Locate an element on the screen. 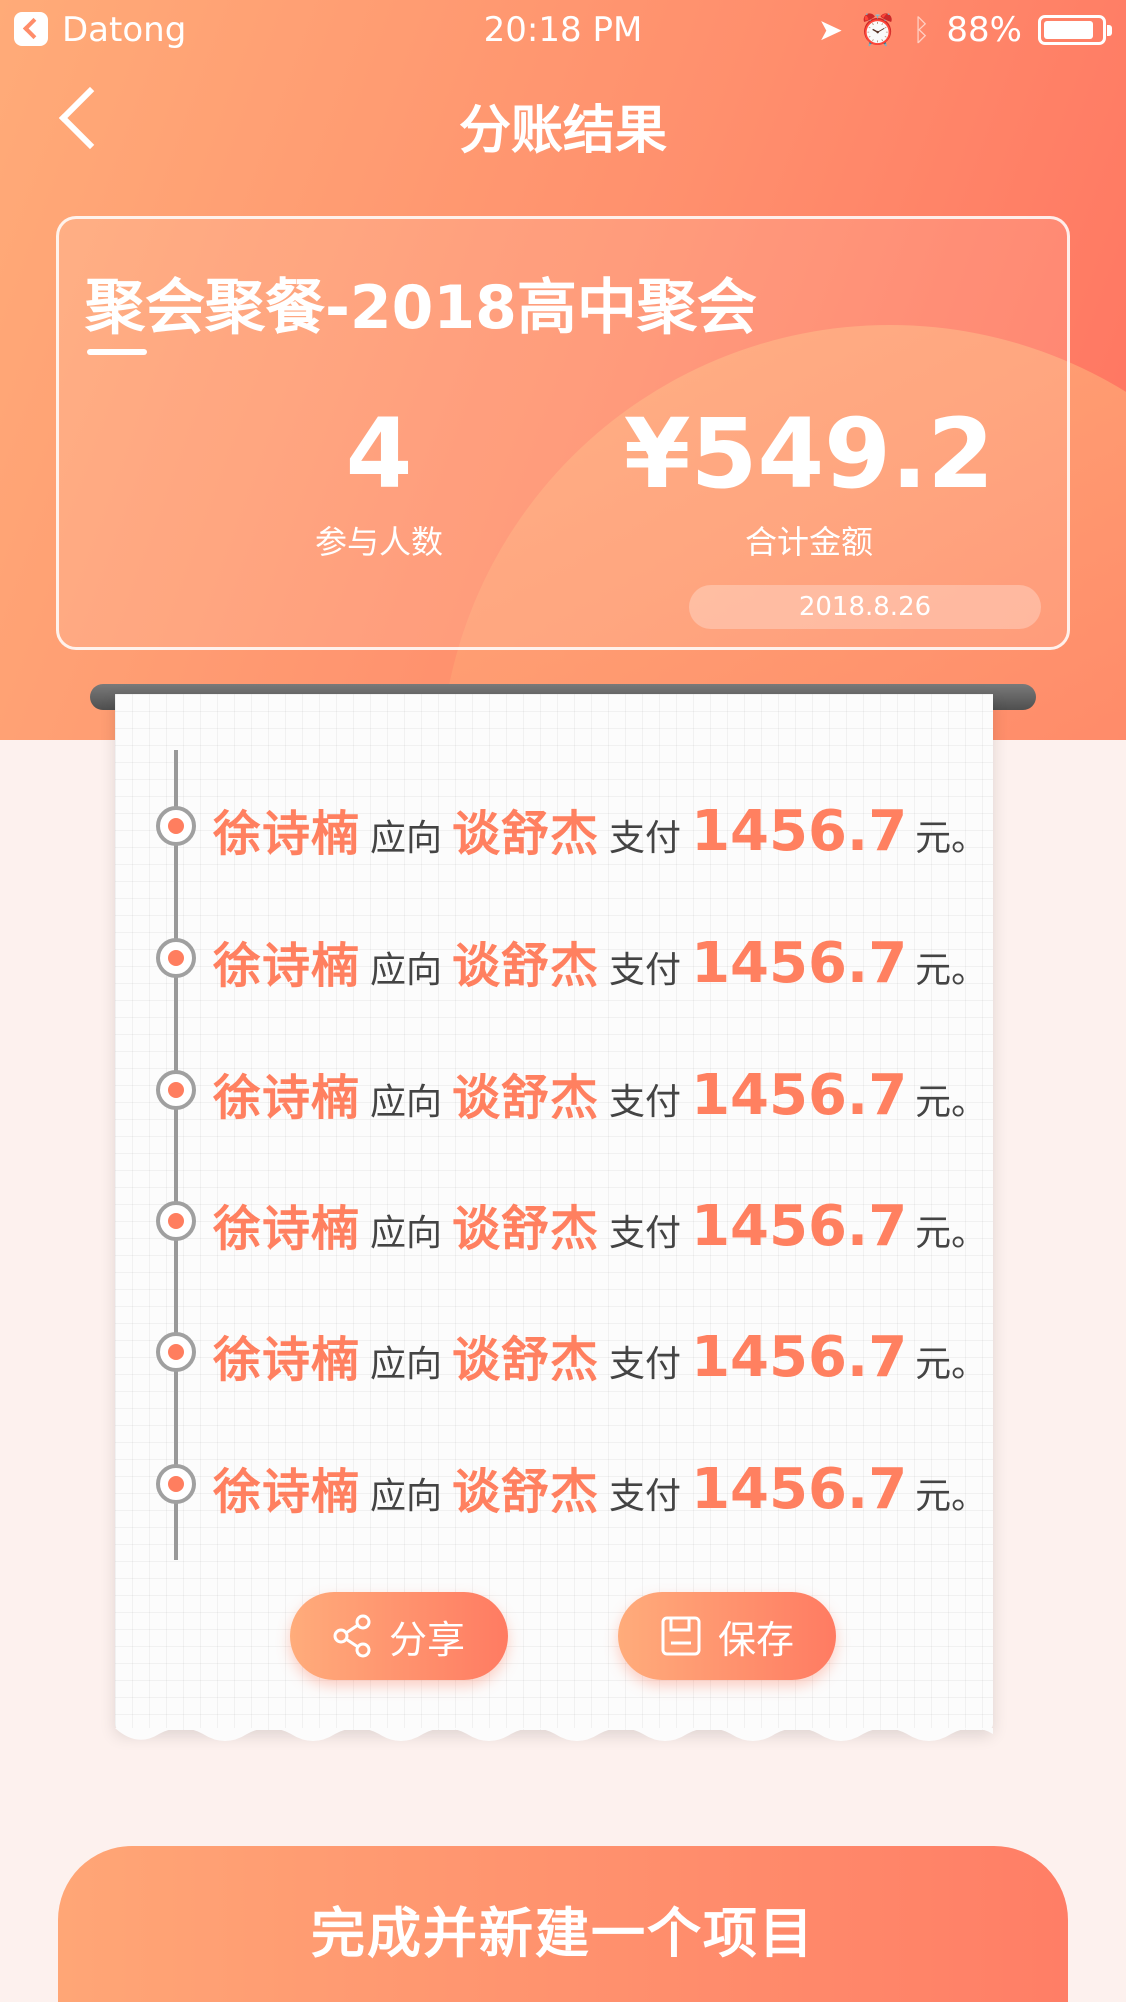  status-right-group: ➤ ⏰ ᛒ 88% is located at coordinates (964, 30).